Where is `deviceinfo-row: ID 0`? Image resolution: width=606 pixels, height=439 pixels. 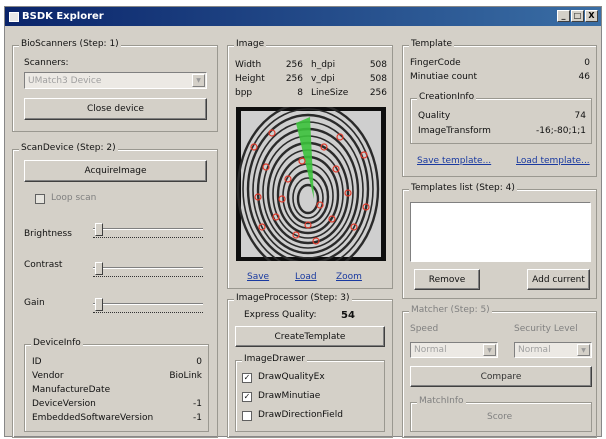
deviceinfo-row: ID 0 is located at coordinates (117, 362).